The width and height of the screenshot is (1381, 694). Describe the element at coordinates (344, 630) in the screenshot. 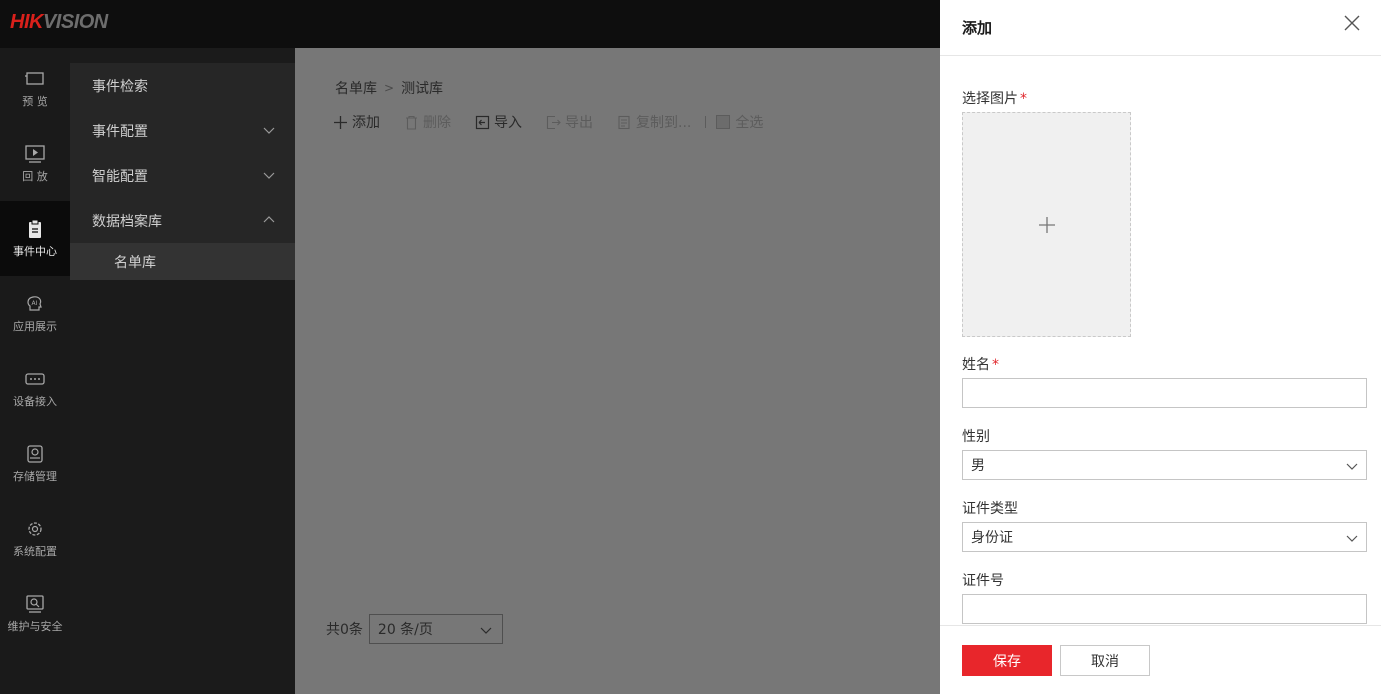

I see `total-count: 共0条` at that location.